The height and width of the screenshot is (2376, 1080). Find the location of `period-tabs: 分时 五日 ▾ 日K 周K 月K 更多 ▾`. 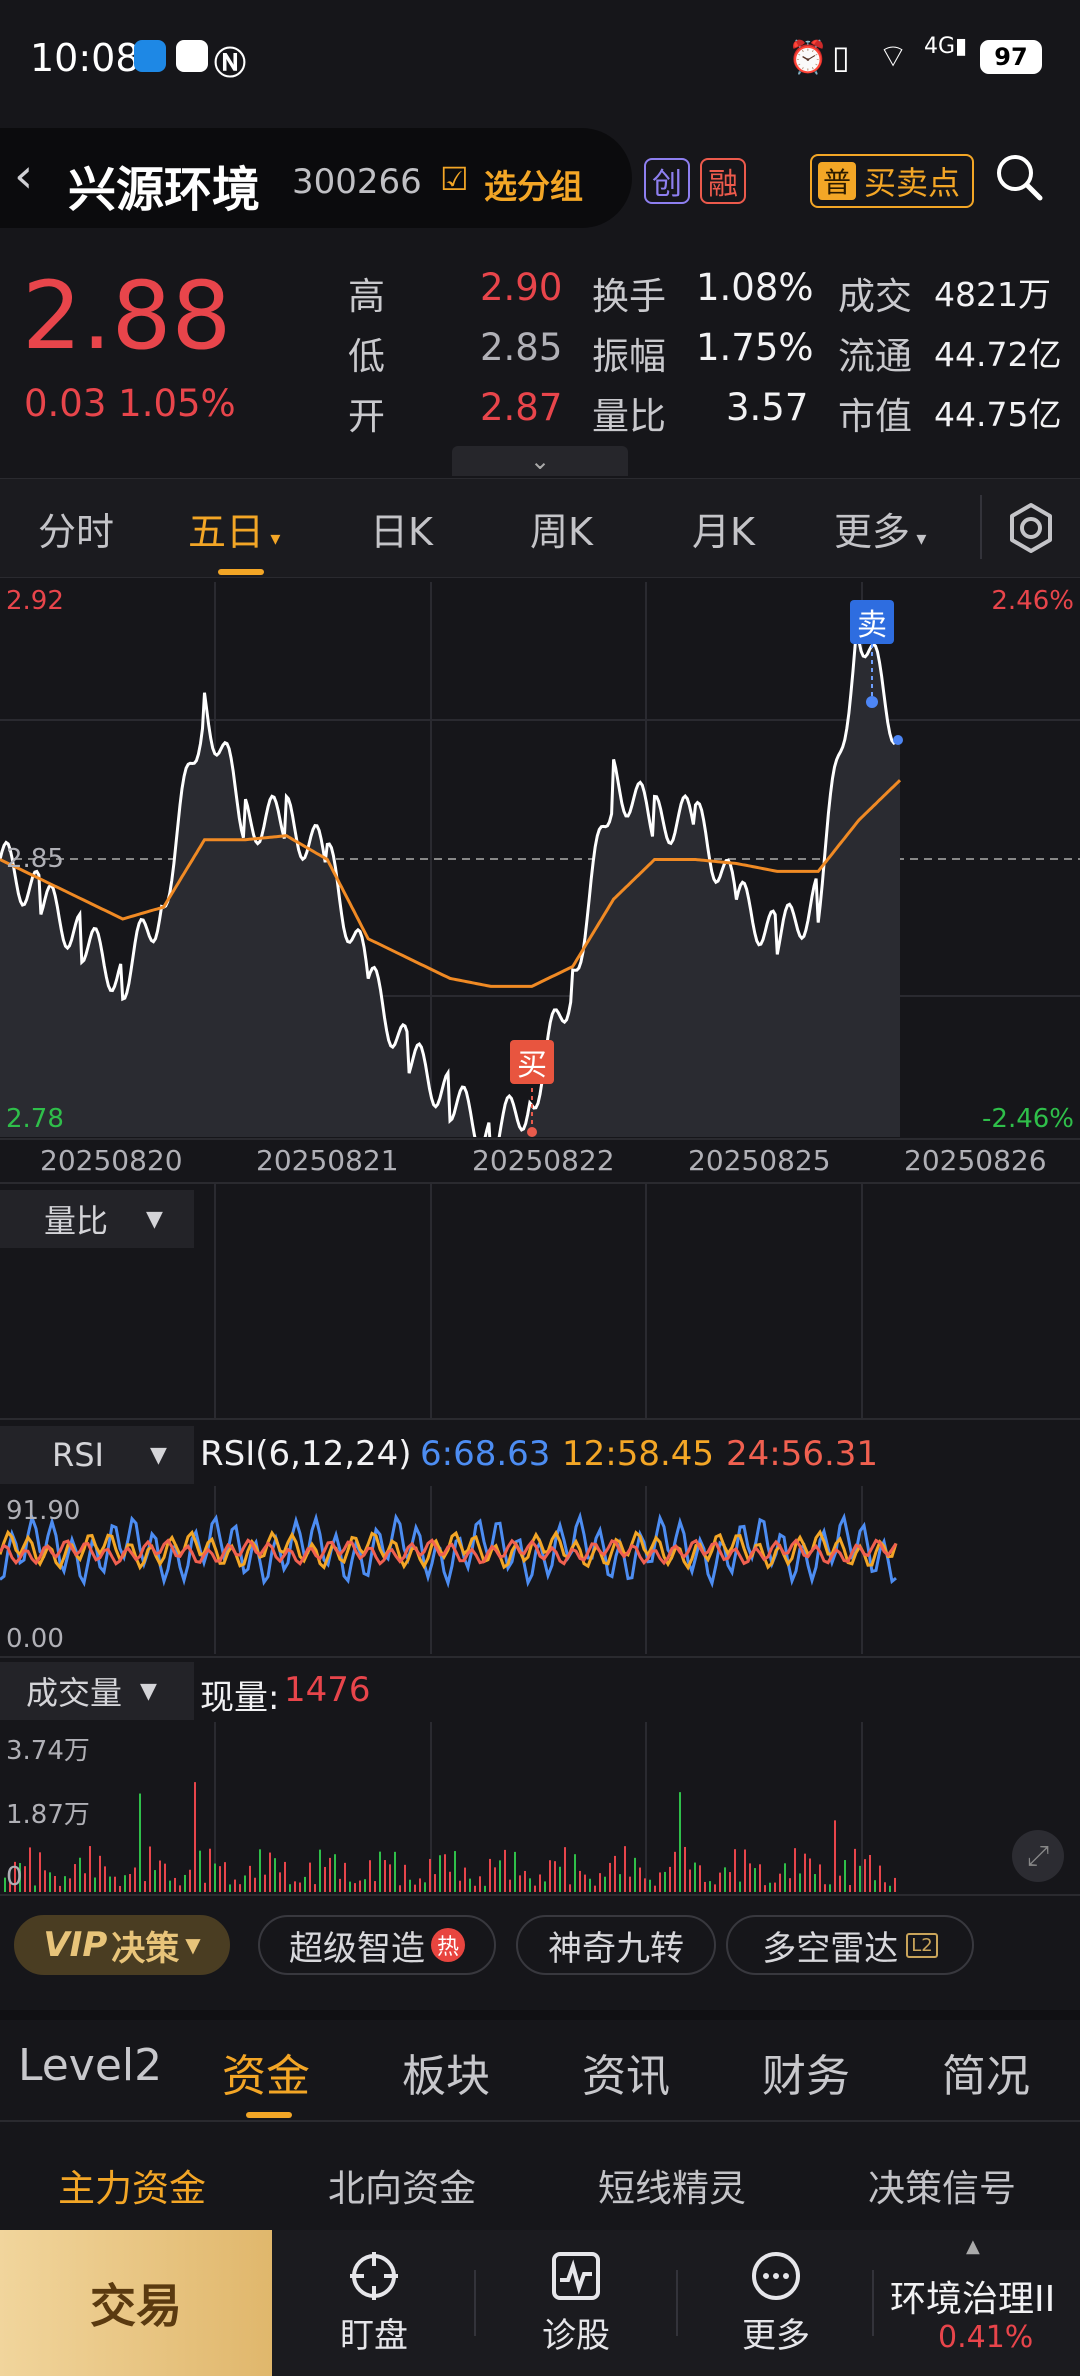

period-tabs: 分时 五日 ▾ 日K 周K 月K 更多 ▾ is located at coordinates (540, 528).